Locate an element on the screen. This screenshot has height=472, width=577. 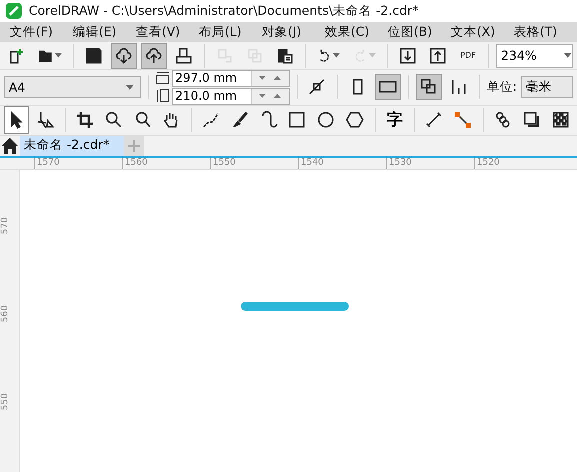
ruler-label: 560 is located at coordinates (6, 314).